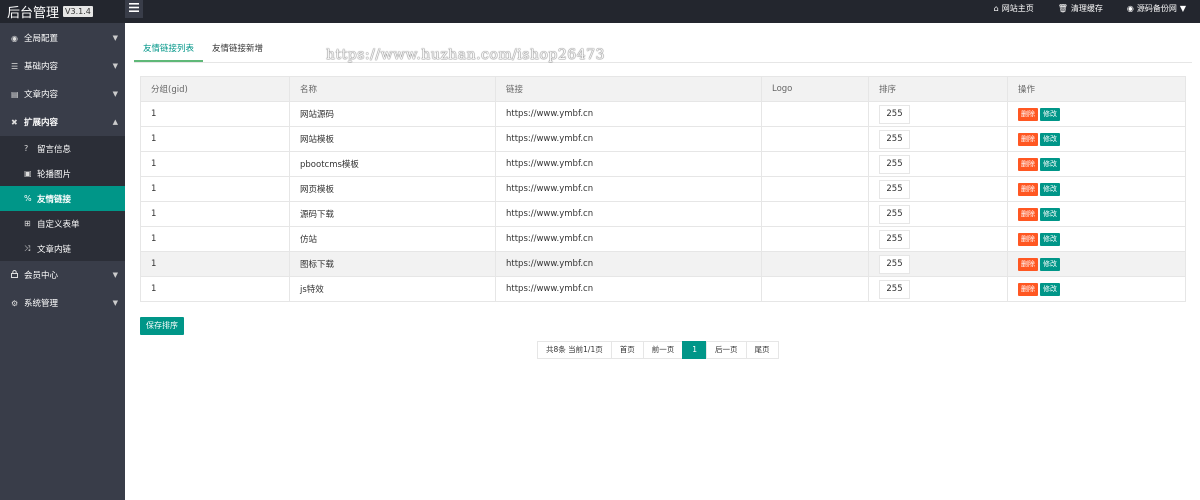 Image resolution: width=1200 pixels, height=500 pixels. I want to click on sidebar-item-extended-content: ✖ 扩展内容 ▲, so click(62, 122).